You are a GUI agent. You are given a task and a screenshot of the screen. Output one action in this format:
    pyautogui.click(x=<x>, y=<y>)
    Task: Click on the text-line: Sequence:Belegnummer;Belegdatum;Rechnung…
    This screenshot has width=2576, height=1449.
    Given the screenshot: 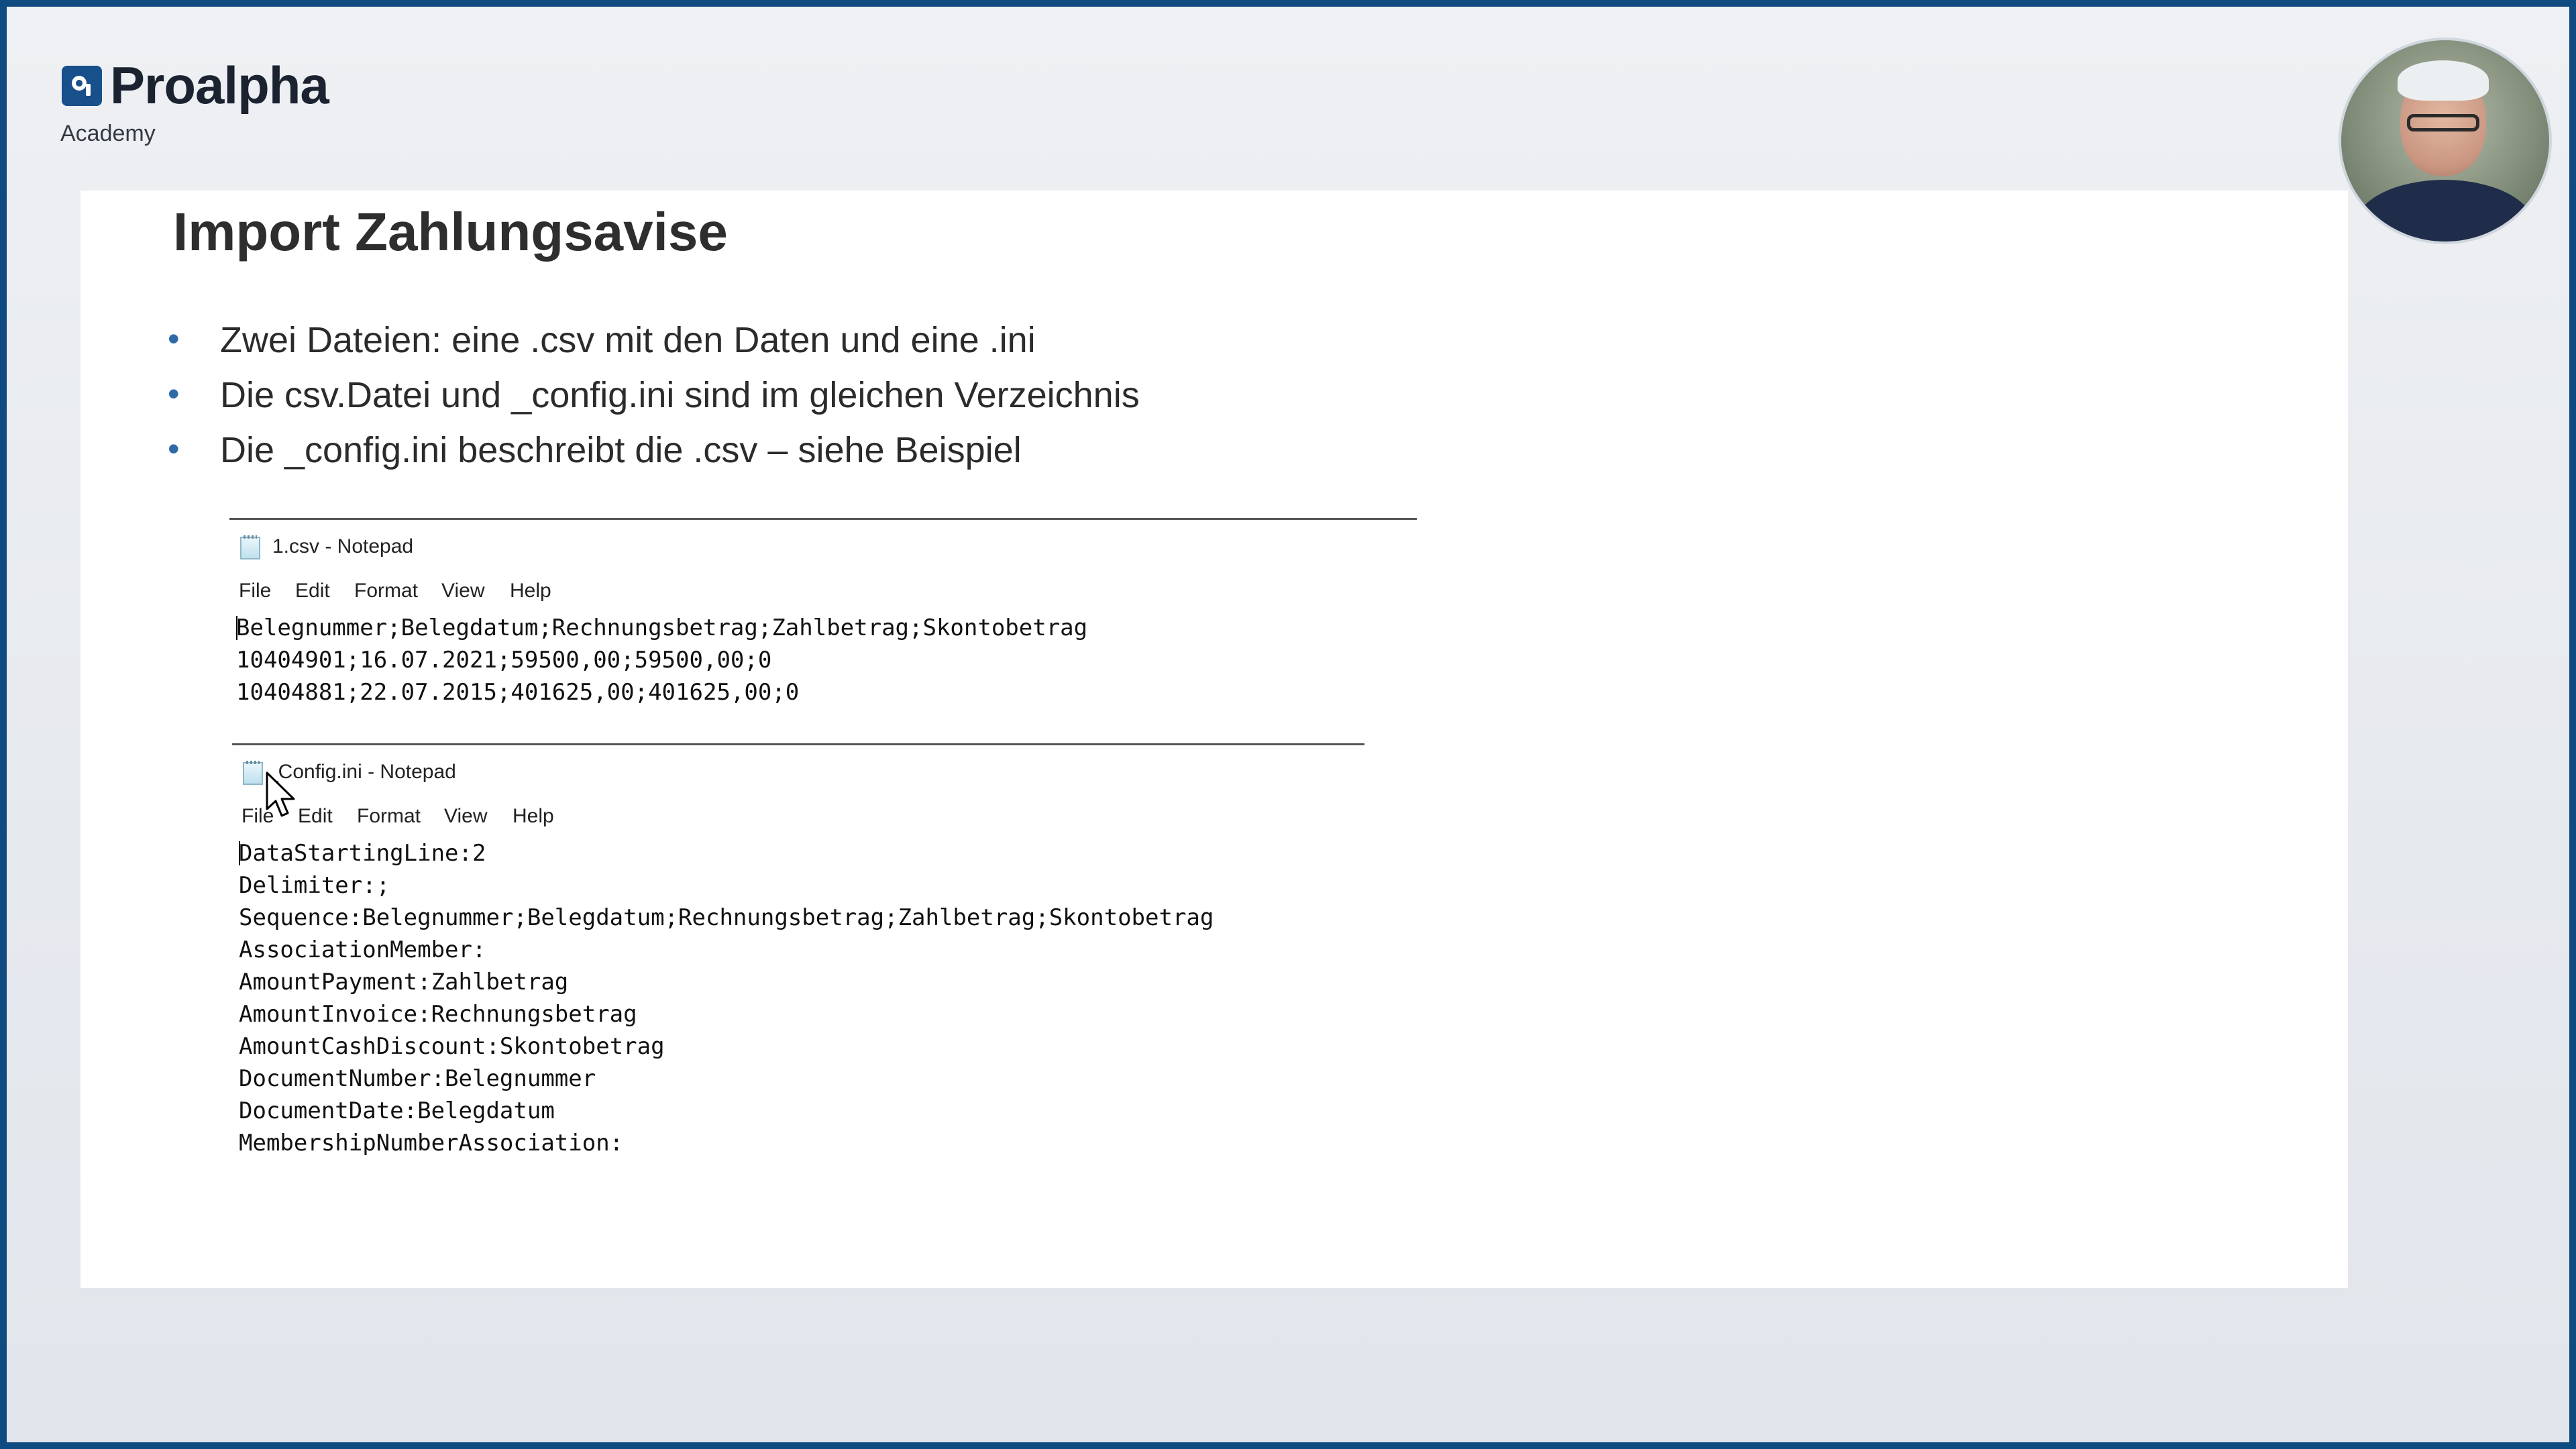 What is the action you would take?
    pyautogui.click(x=726, y=917)
    